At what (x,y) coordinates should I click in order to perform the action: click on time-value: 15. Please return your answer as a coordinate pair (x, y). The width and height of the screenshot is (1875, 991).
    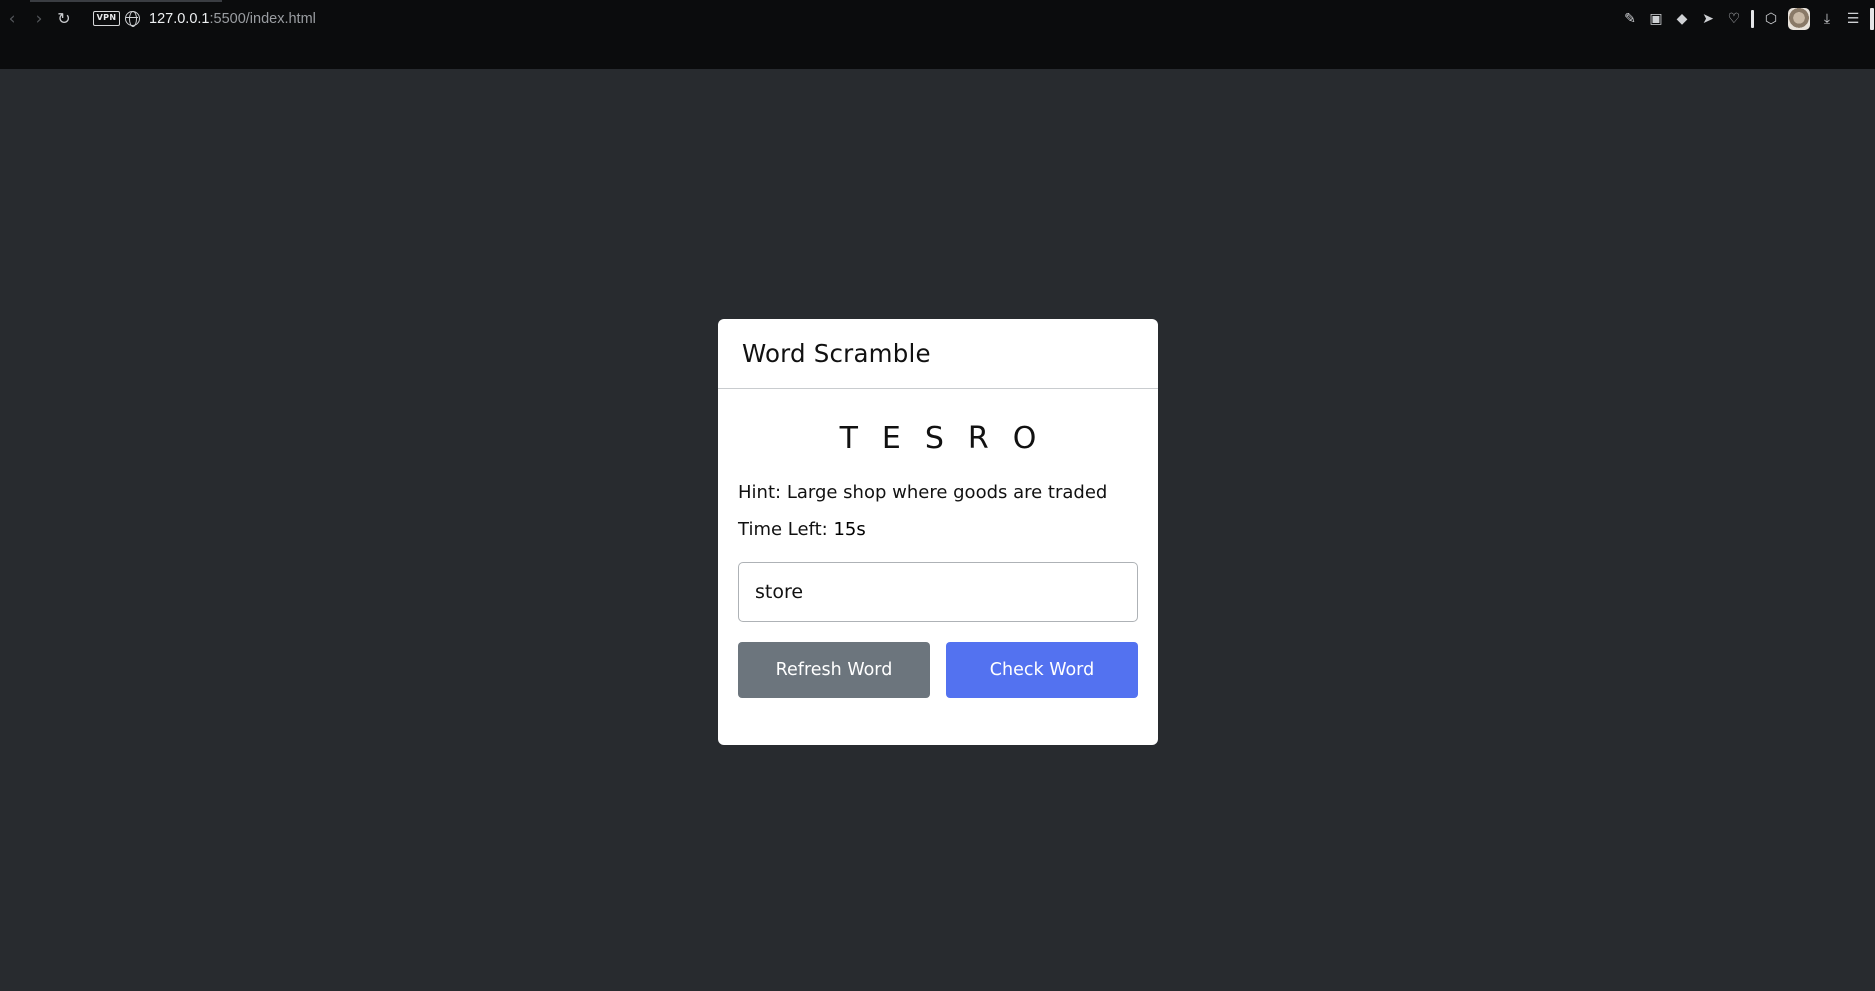
    Looking at the image, I should click on (845, 529).